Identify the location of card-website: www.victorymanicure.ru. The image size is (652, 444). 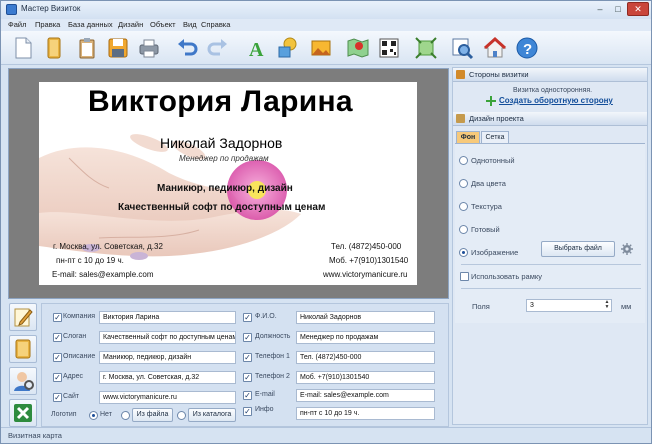
(365, 274).